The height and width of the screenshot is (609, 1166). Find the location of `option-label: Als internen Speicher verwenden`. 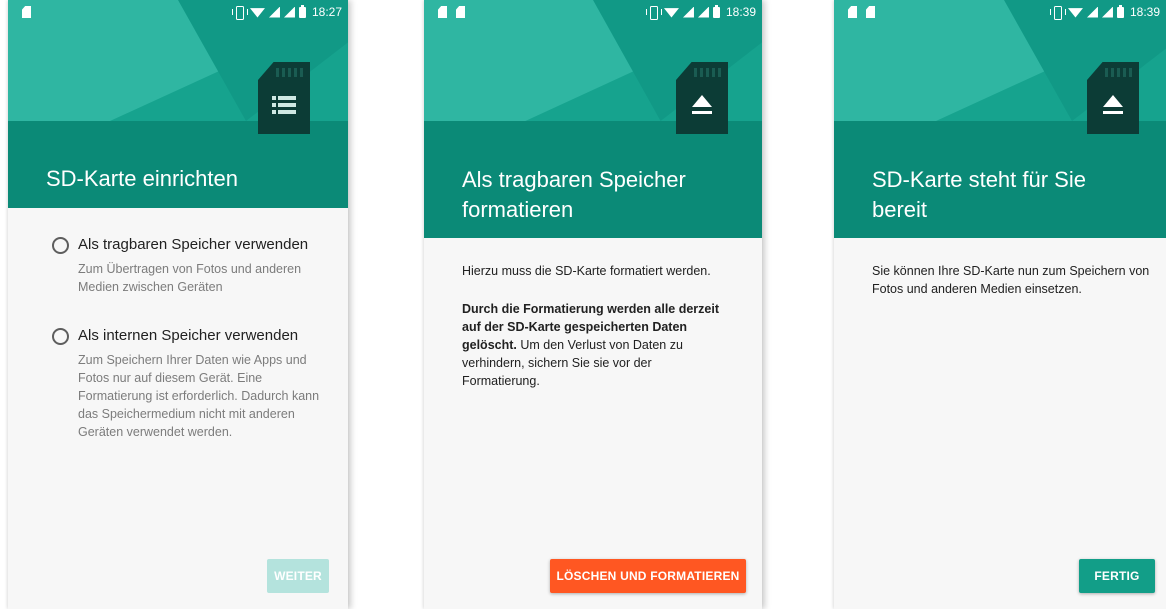

option-label: Als internen Speicher verwenden is located at coordinates (188, 335).